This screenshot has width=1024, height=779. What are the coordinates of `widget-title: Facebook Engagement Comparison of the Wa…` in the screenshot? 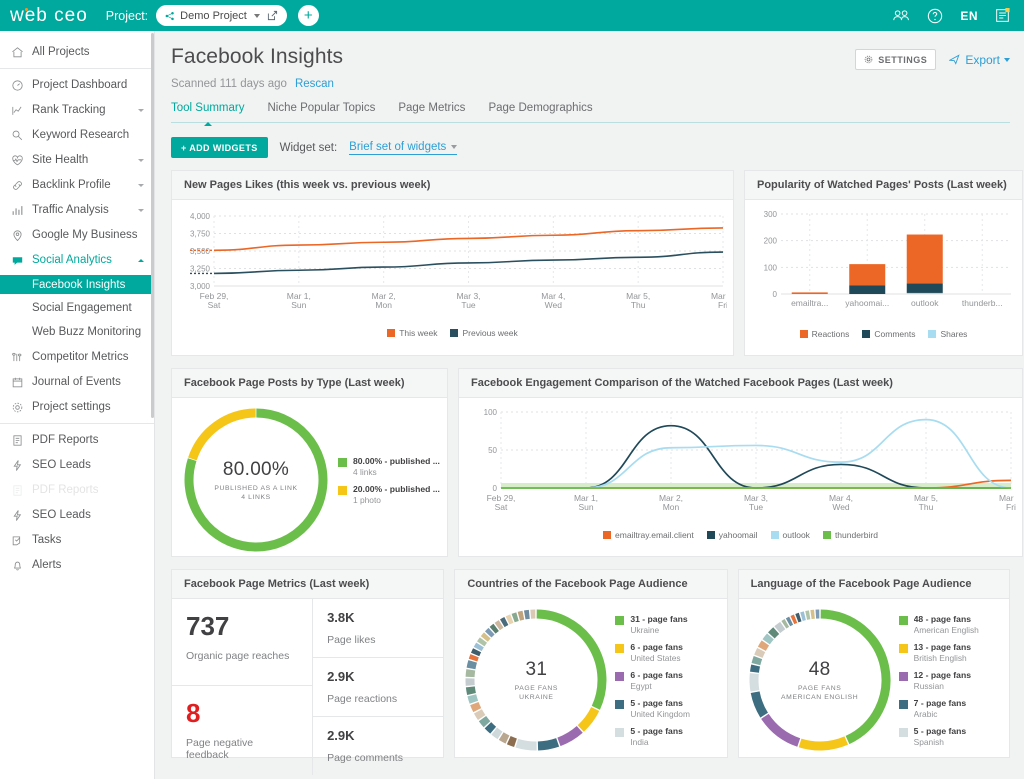 It's located at (740, 383).